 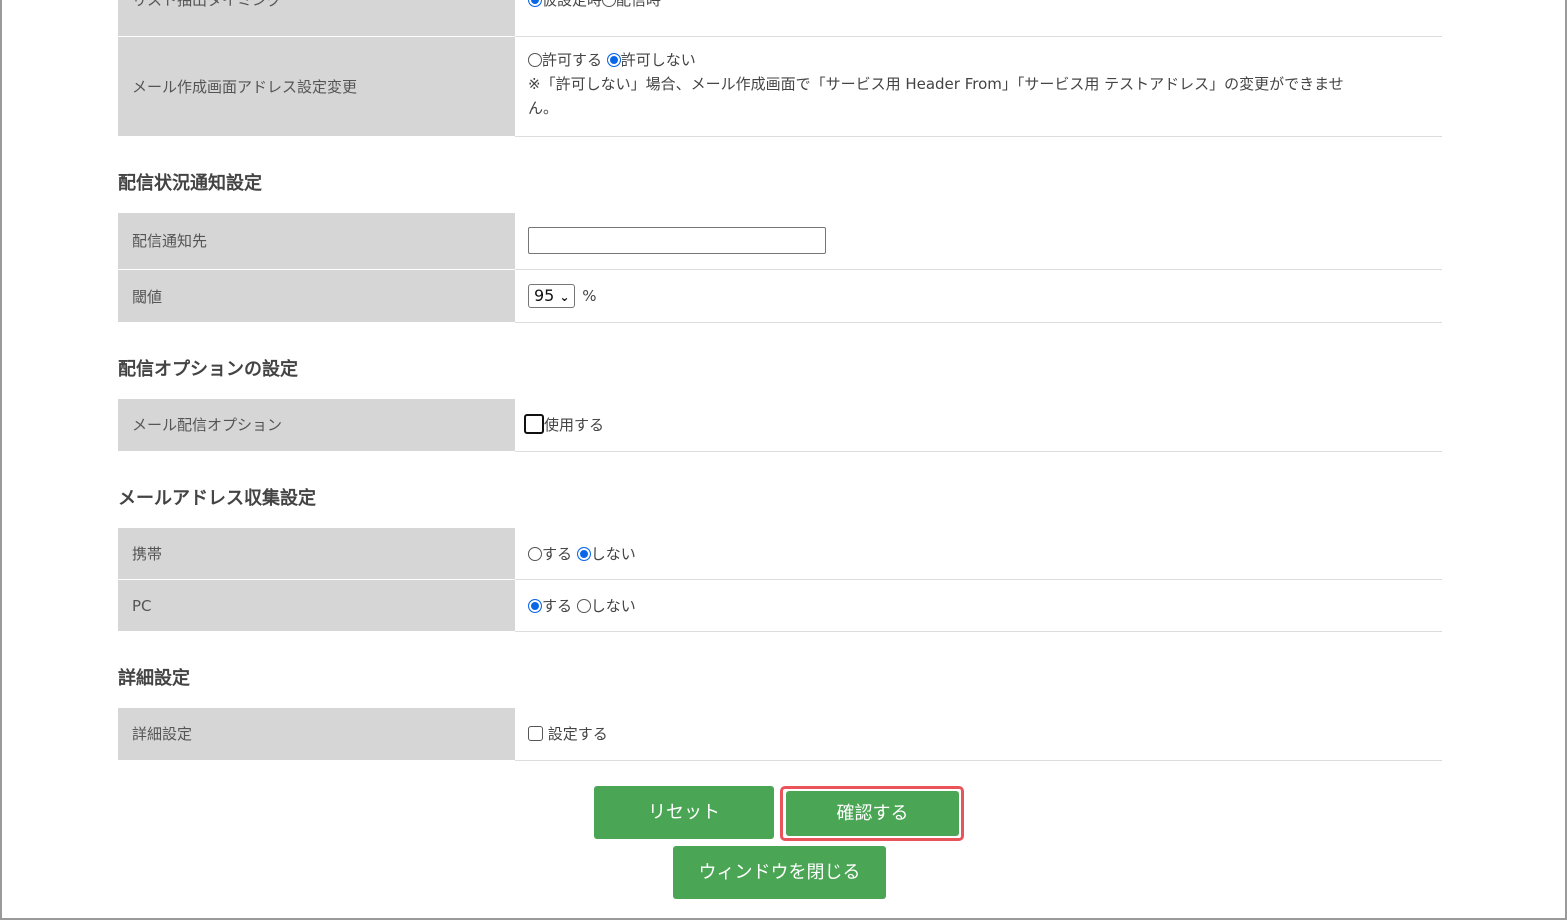 What do you see at coordinates (316, 553) in the screenshot?
I see `row-label: 携帯` at bounding box center [316, 553].